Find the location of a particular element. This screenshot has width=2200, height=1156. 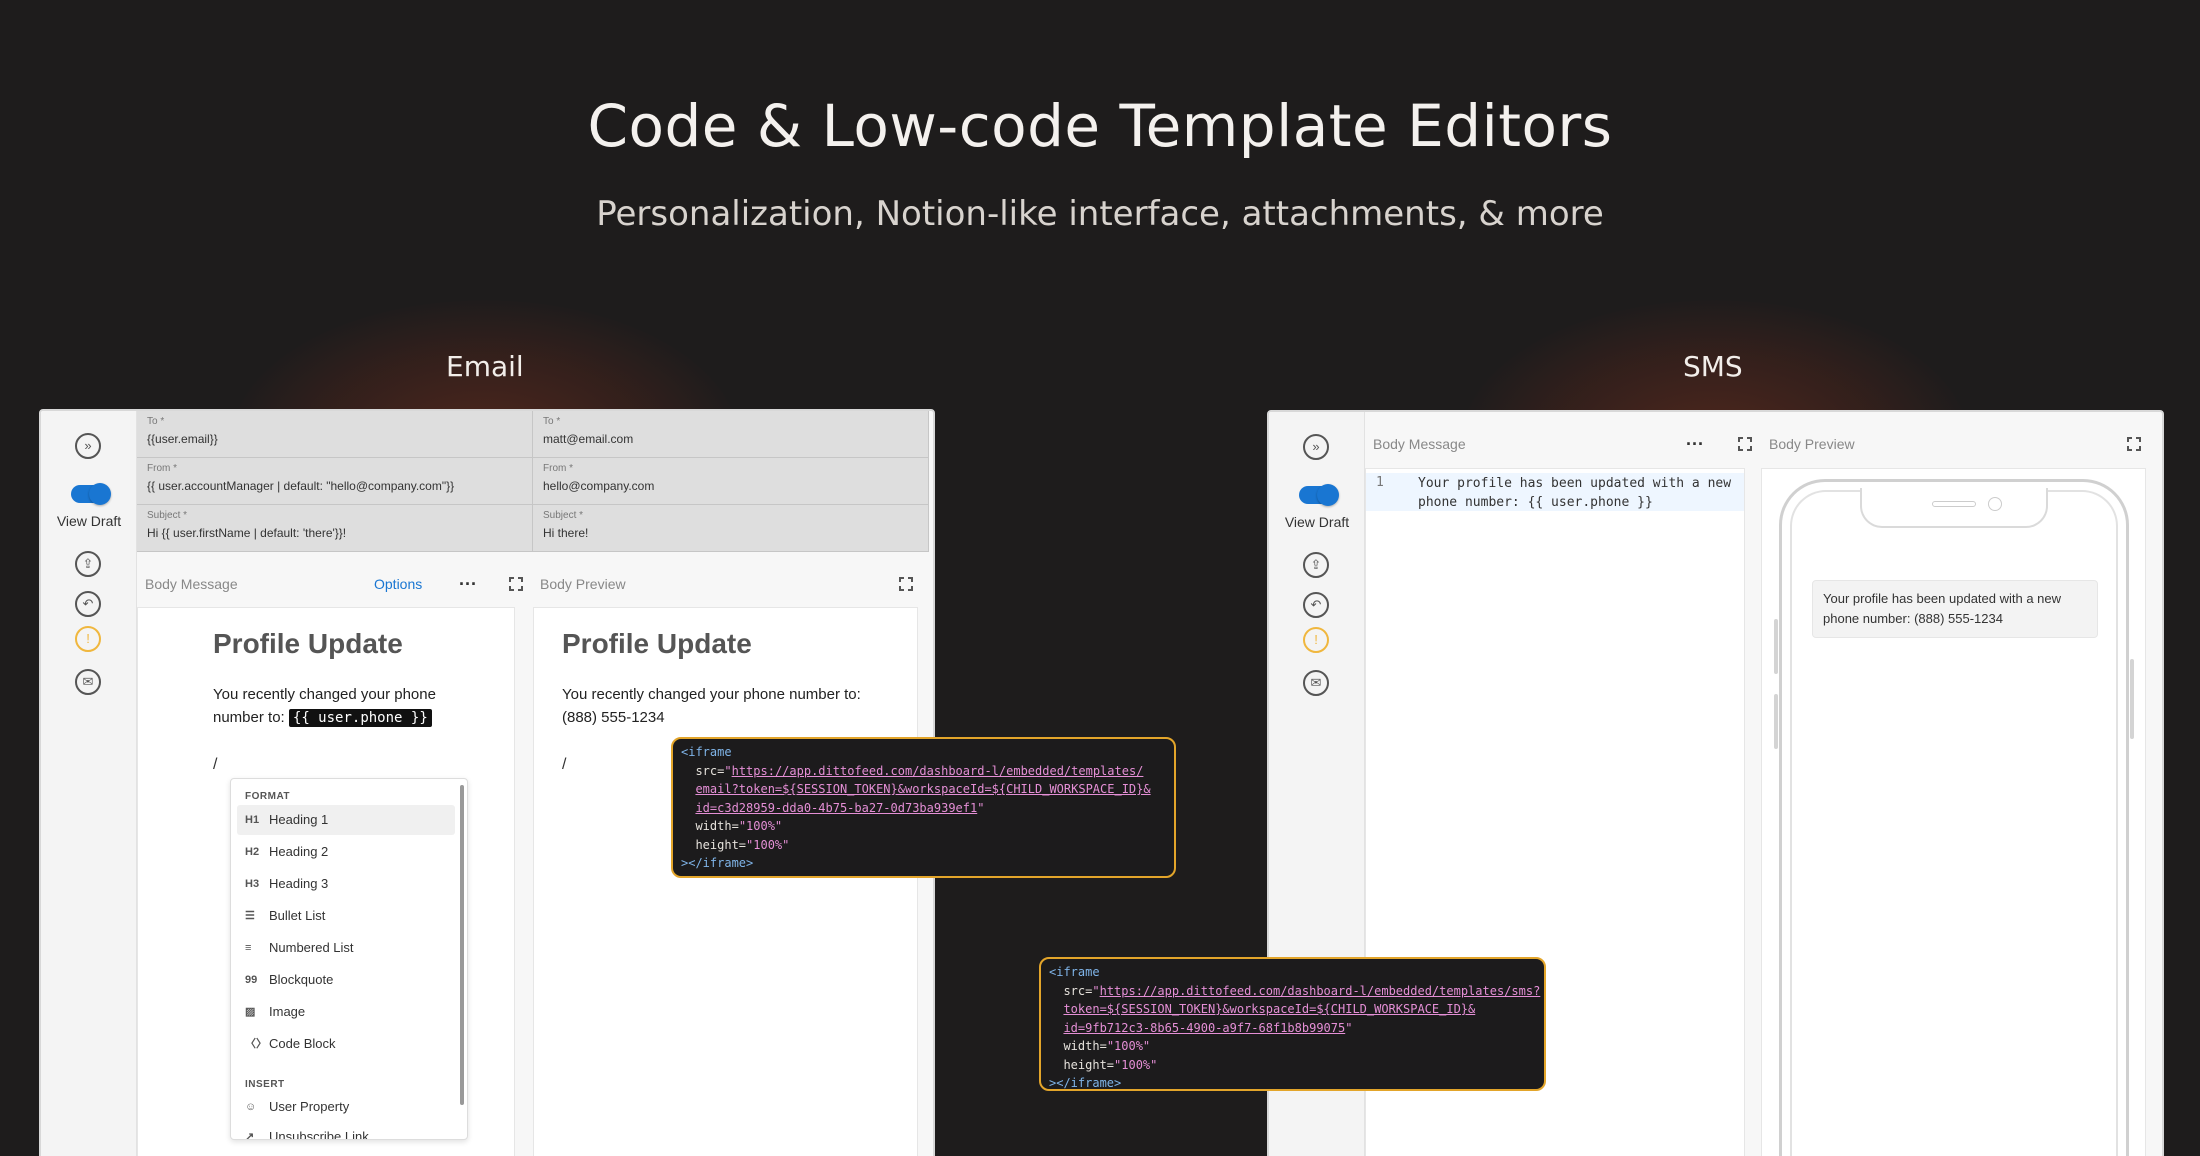

expand-editor-icon is located at coordinates (516, 584).